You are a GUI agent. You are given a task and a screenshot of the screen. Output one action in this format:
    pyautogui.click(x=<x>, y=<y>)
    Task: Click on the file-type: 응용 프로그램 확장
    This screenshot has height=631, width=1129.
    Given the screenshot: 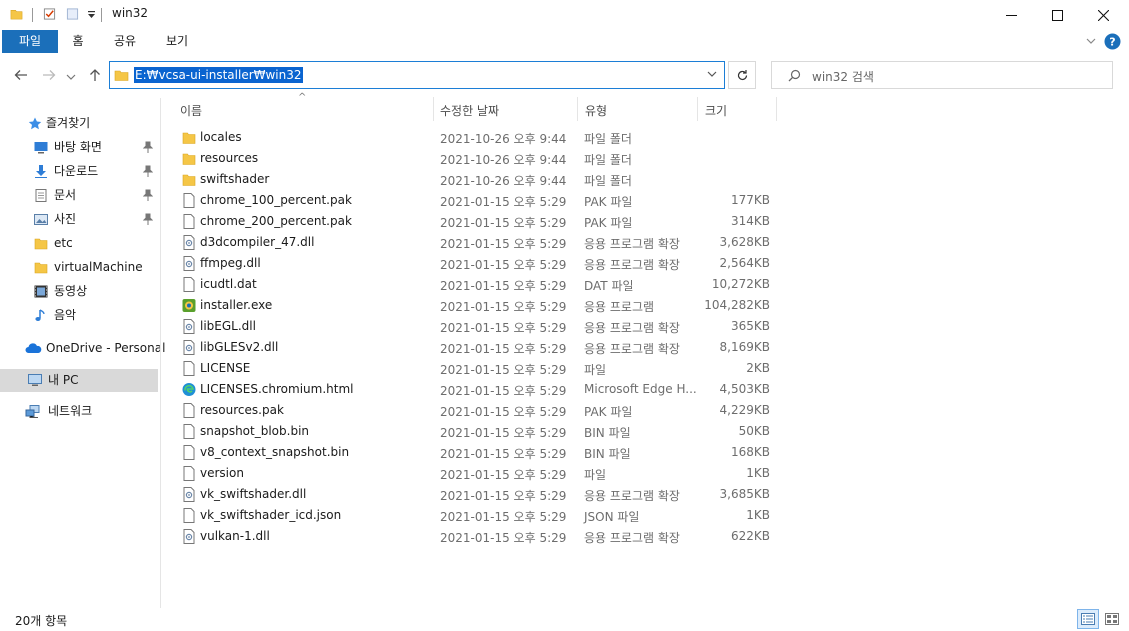 What is the action you would take?
    pyautogui.click(x=632, y=265)
    